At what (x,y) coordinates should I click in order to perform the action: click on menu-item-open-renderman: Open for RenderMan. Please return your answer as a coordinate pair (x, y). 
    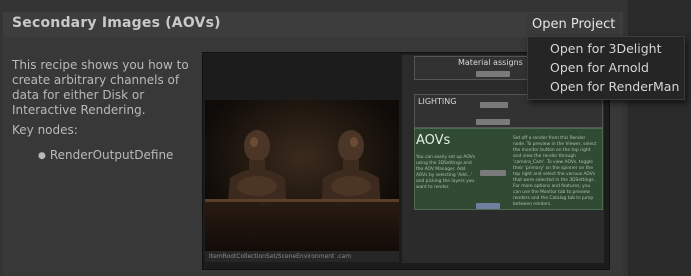
    Looking at the image, I should click on (614, 86).